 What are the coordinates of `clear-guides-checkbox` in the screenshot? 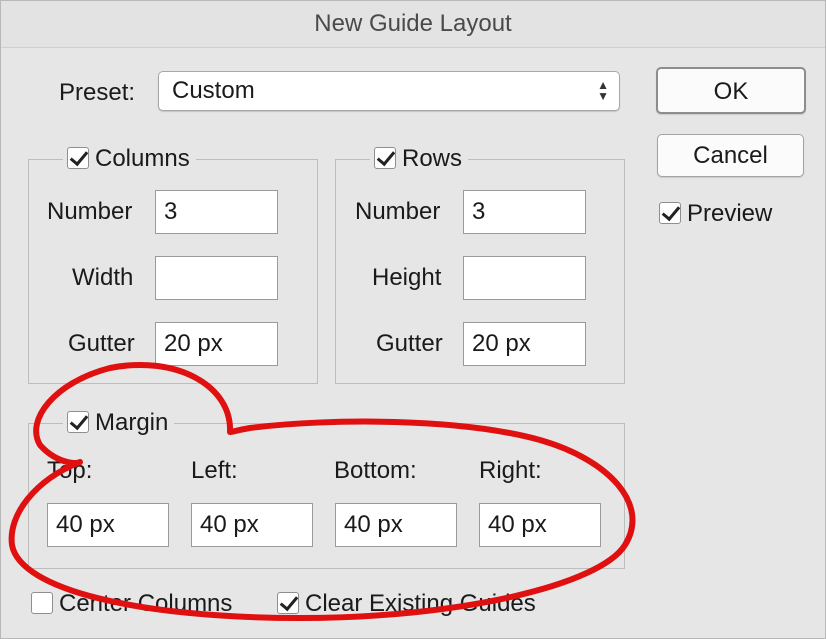 It's located at (288, 603).